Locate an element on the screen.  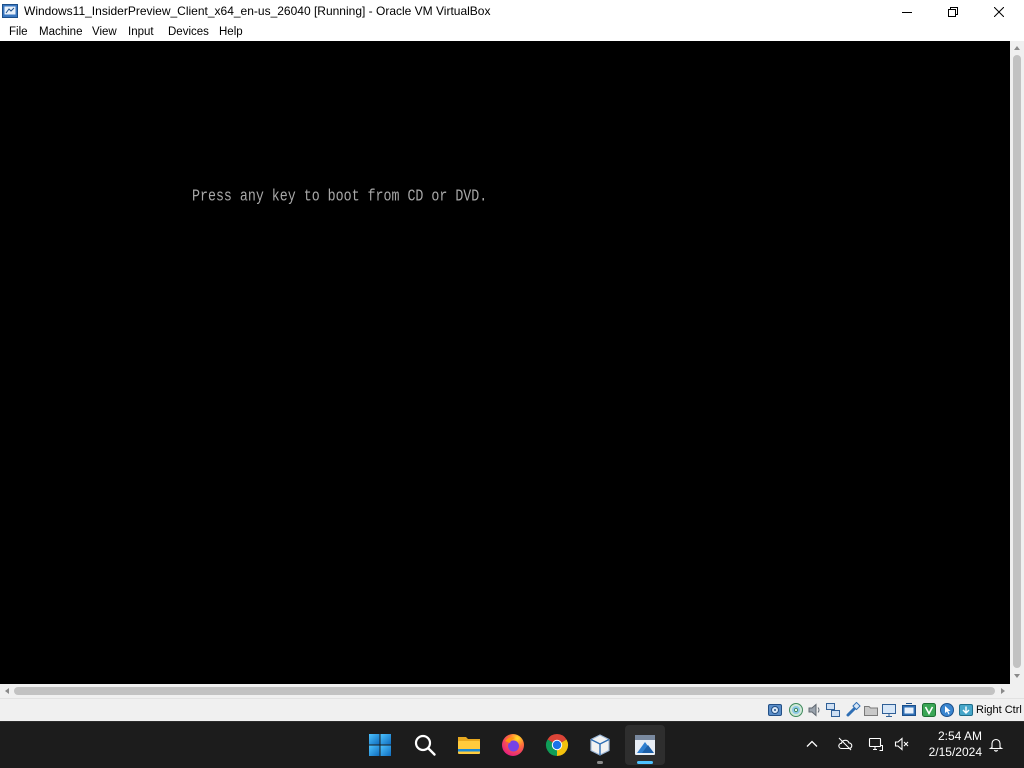
start-button is located at coordinates (380, 745).